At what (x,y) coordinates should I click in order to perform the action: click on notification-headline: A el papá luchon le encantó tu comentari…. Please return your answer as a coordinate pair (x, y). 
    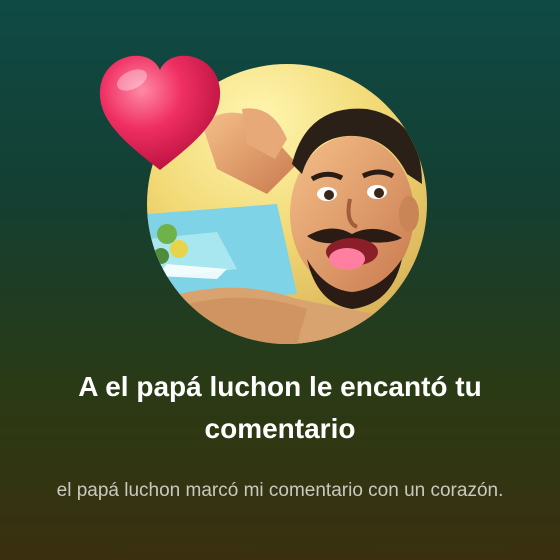
    Looking at the image, I should click on (280, 407).